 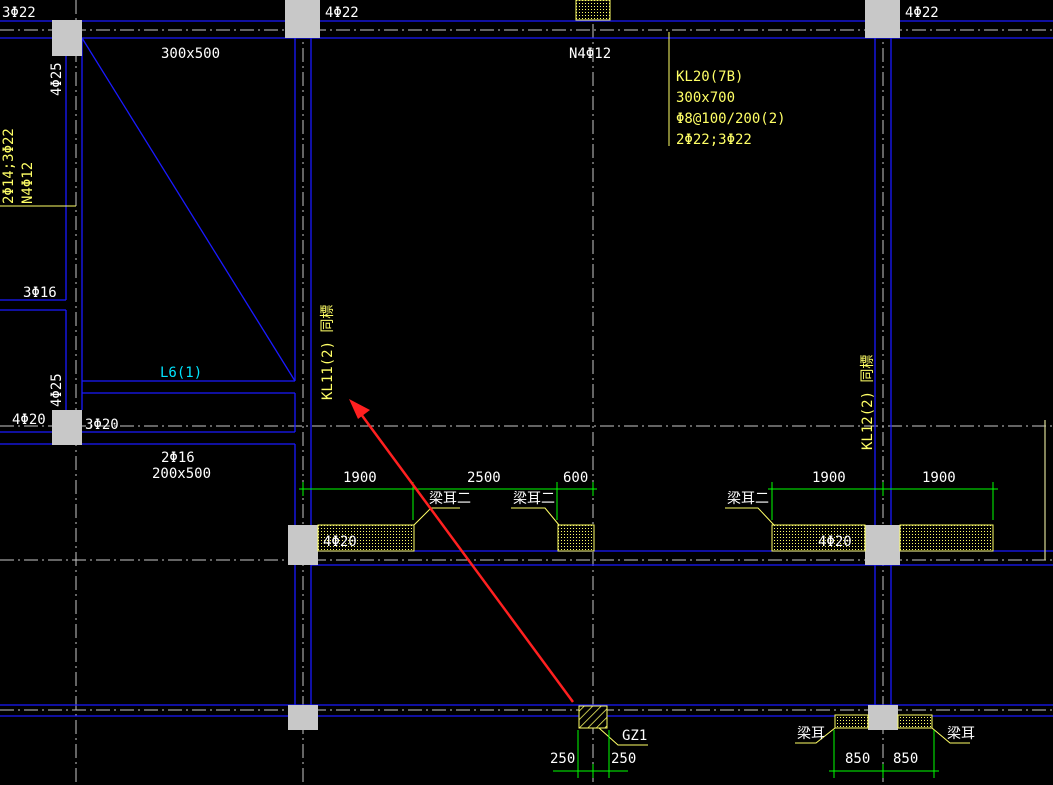 I want to click on beam-label-kl12: KL12(2) 同標, so click(x=868, y=402).